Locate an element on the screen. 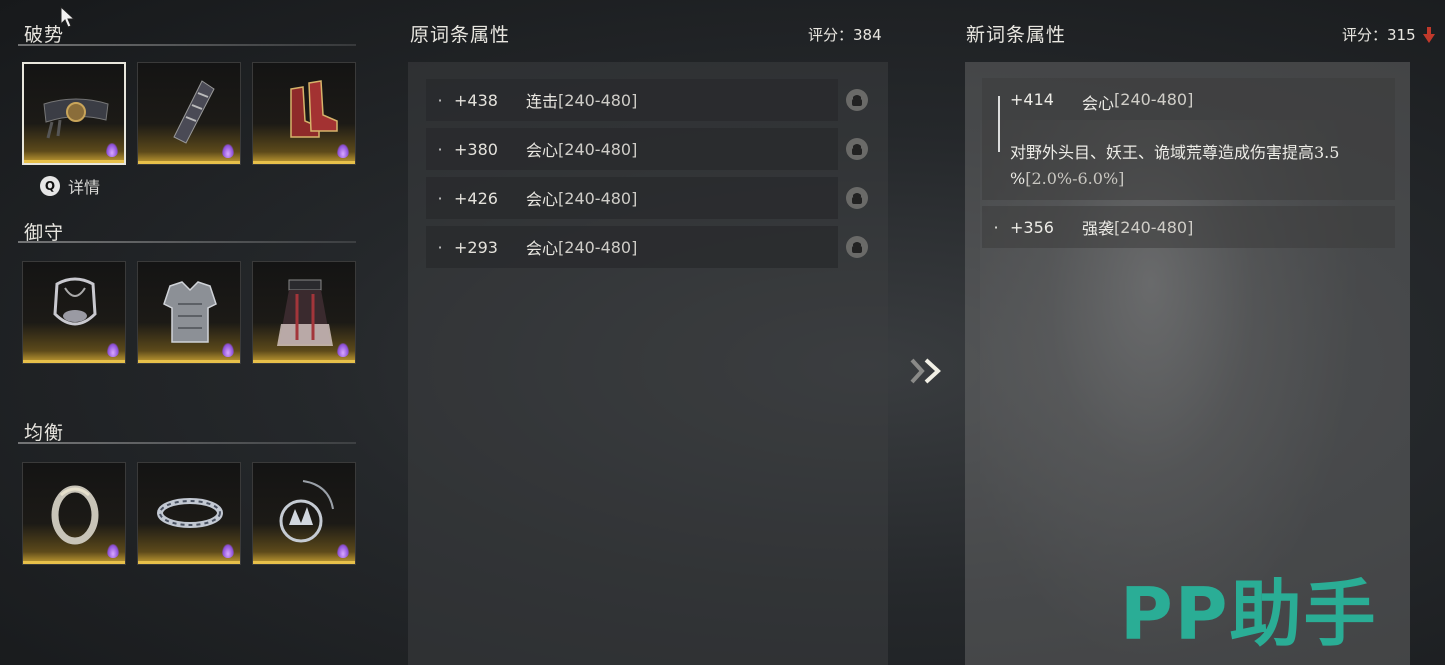 Image resolution: width=1445 pixels, height=665 pixels. equip-slot-pendant is located at coordinates (304, 513).